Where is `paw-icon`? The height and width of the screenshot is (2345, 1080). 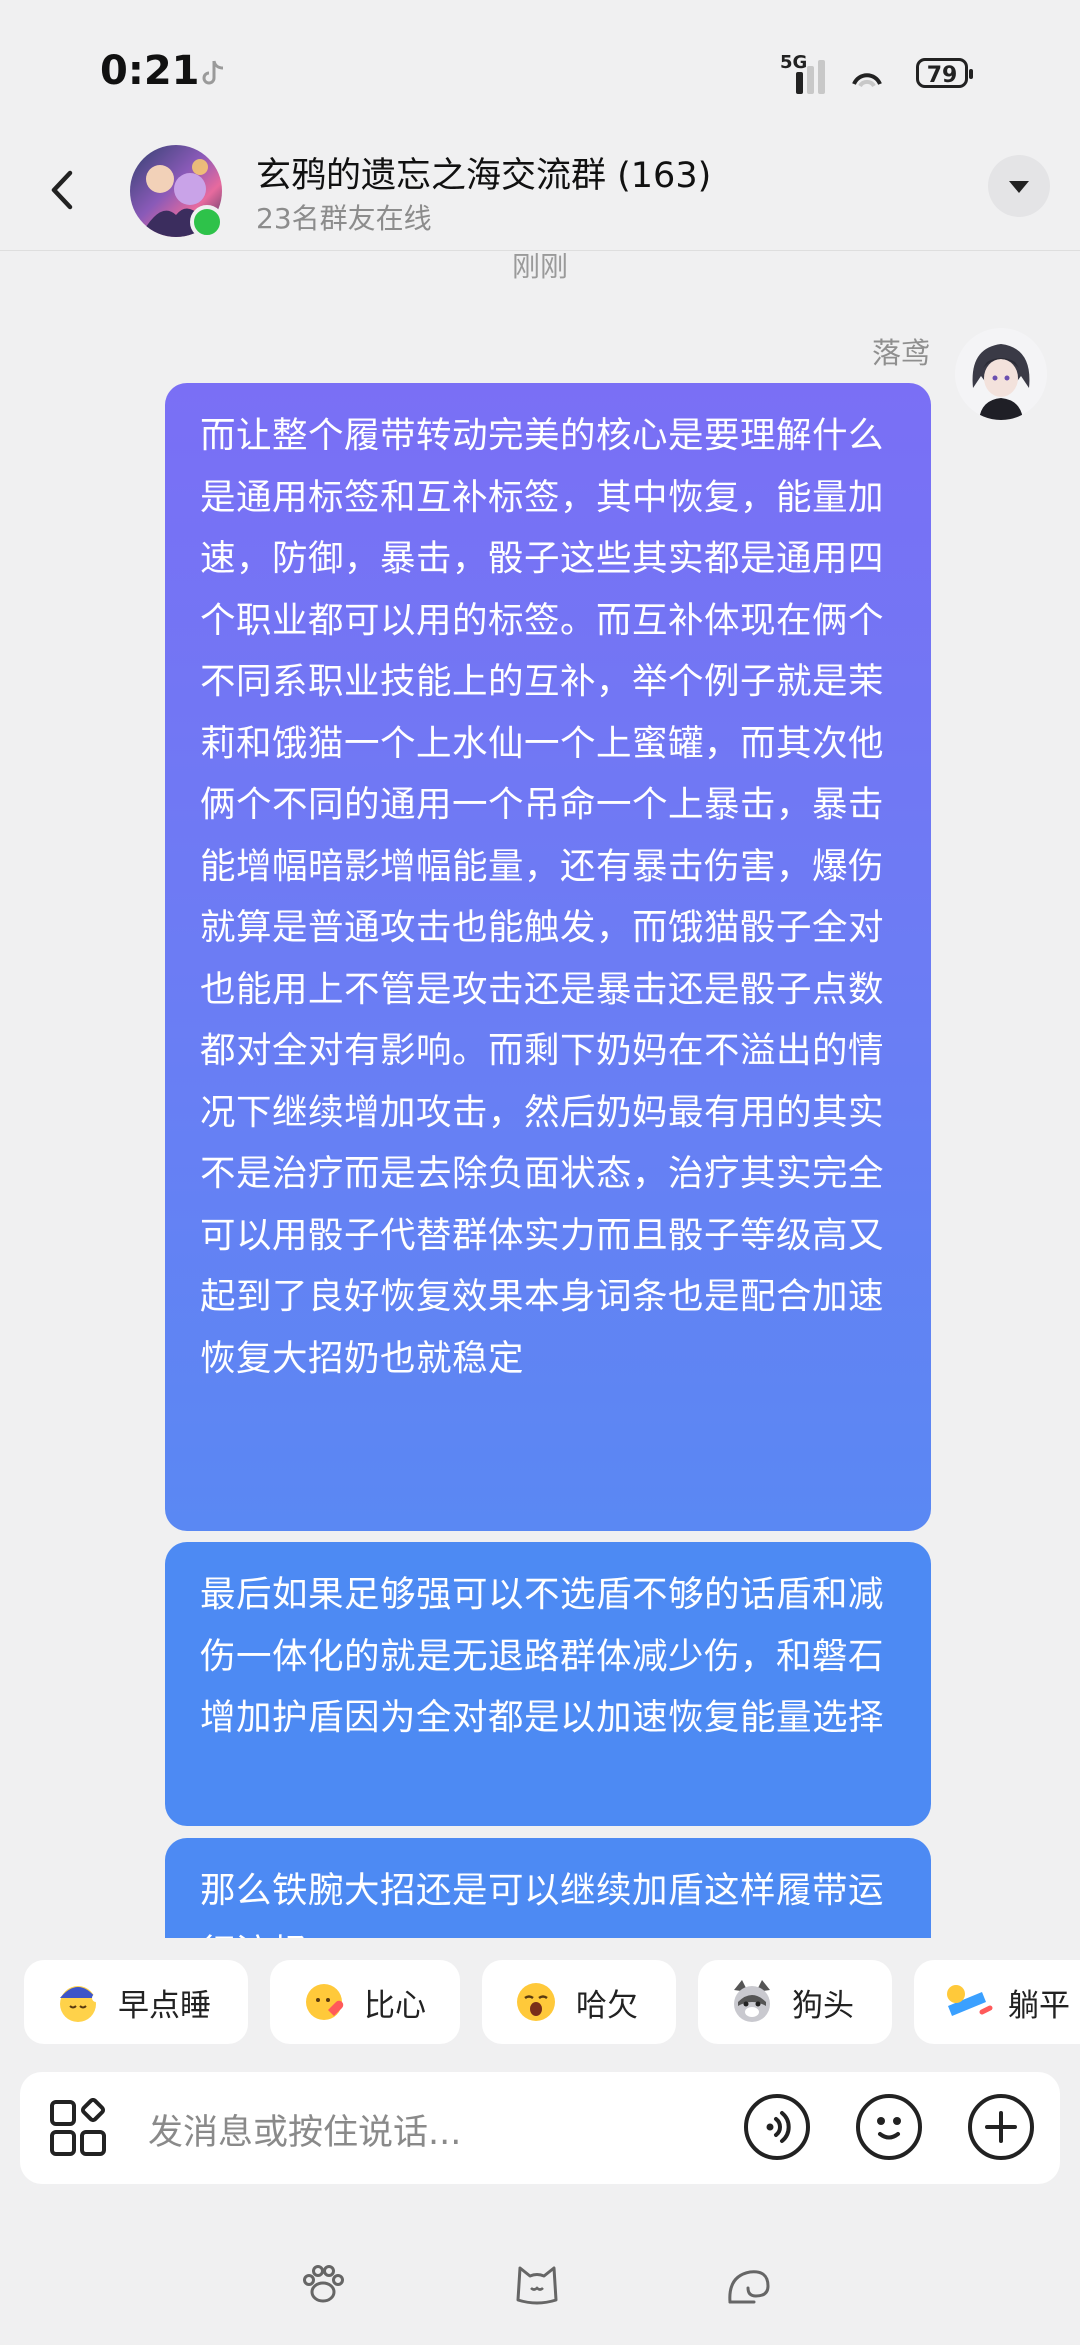 paw-icon is located at coordinates (323, 2285).